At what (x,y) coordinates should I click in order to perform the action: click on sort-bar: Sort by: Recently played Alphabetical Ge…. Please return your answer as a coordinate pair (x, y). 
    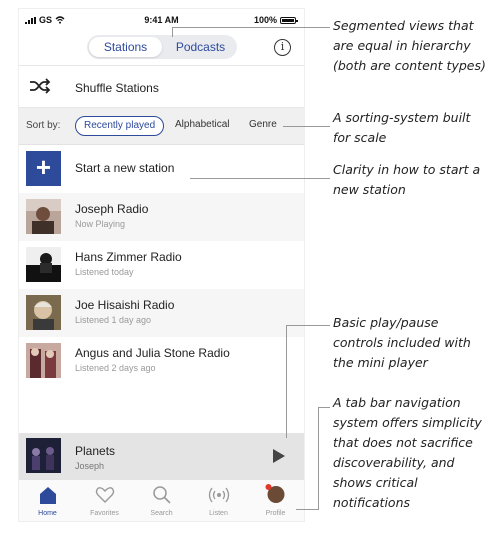
    Looking at the image, I should click on (161, 126).